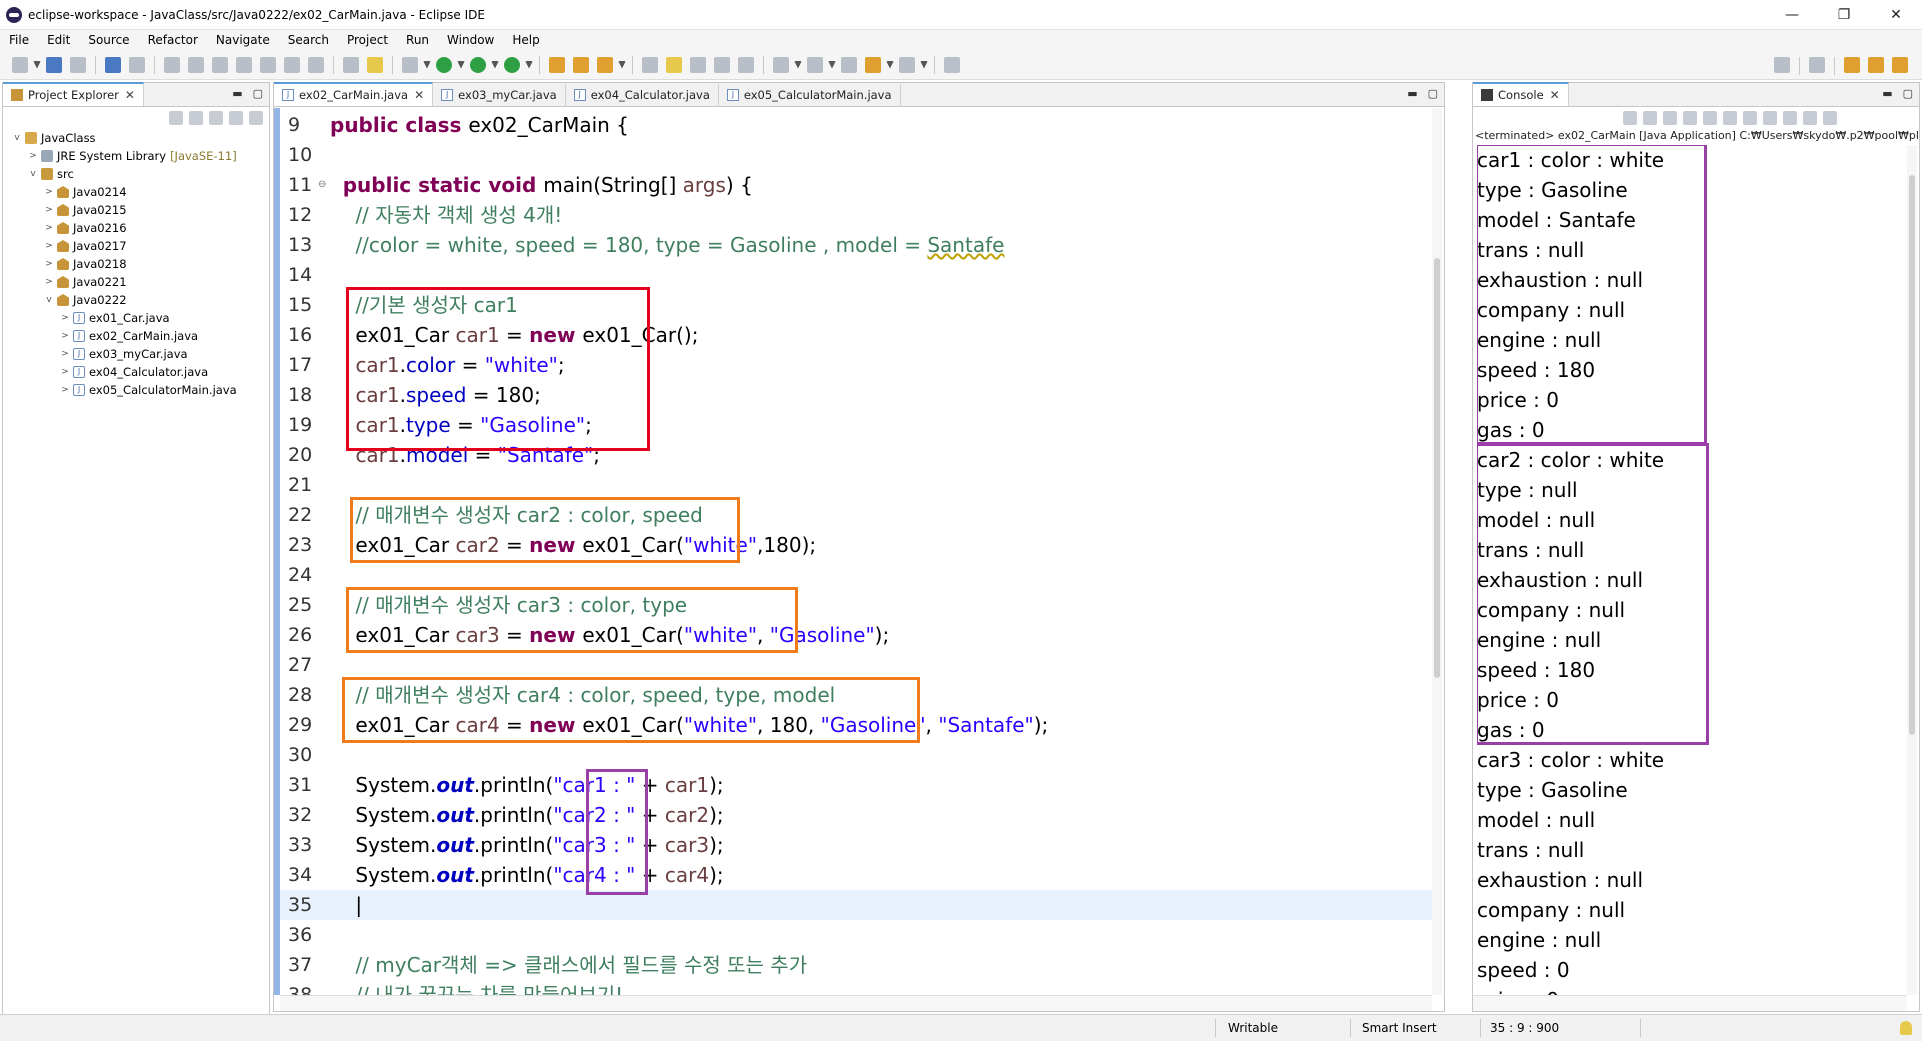  Describe the element at coordinates (136, 192) in the screenshot. I see `tree-item: > Java0214` at that location.